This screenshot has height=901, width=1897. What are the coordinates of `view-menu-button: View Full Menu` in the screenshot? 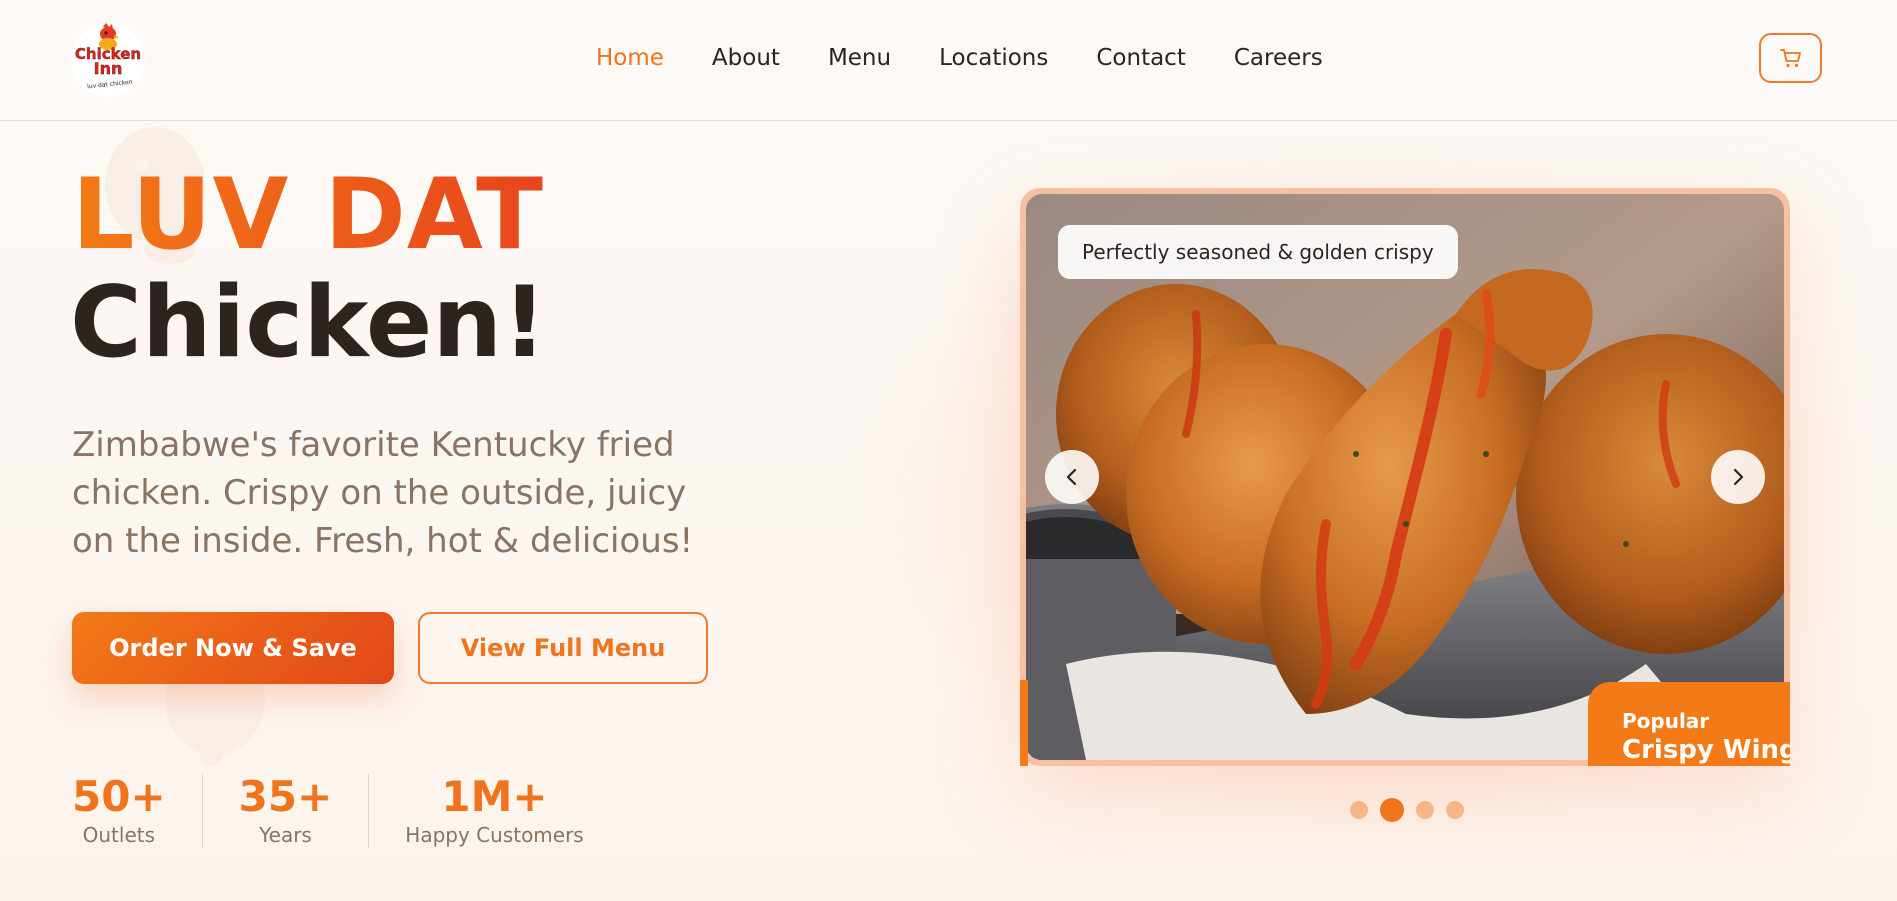 It's located at (563, 648).